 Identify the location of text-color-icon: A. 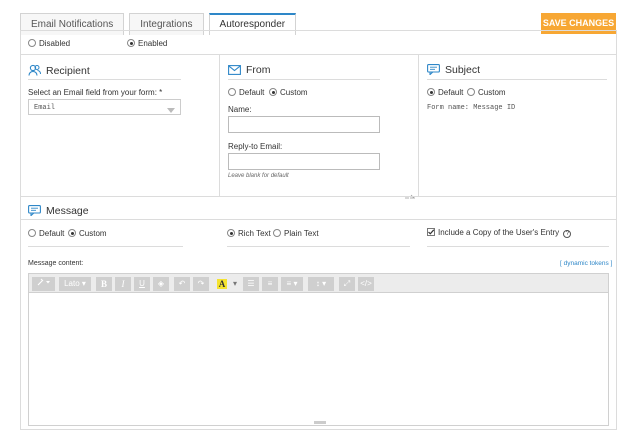
(222, 284).